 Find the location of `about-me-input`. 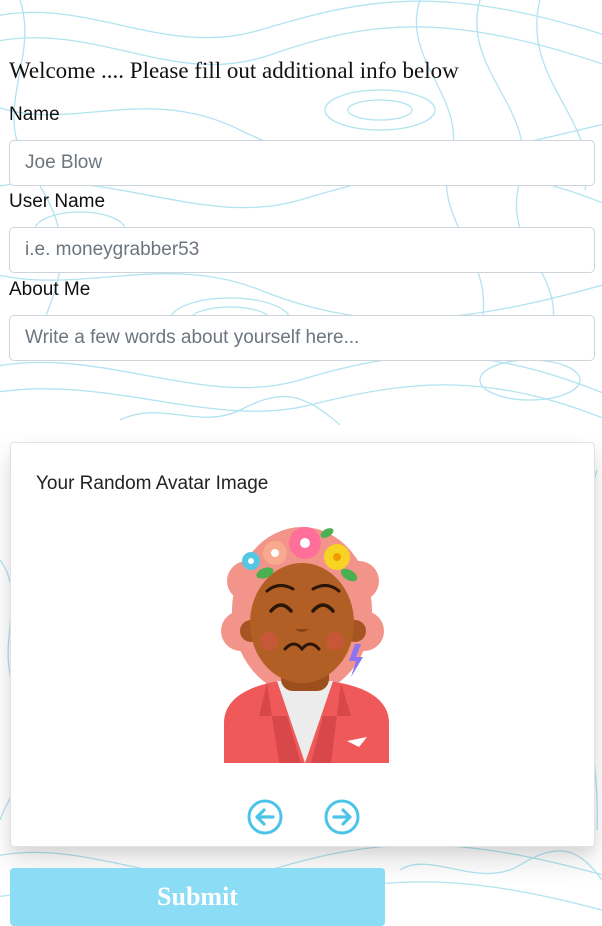

about-me-input is located at coordinates (302, 338).